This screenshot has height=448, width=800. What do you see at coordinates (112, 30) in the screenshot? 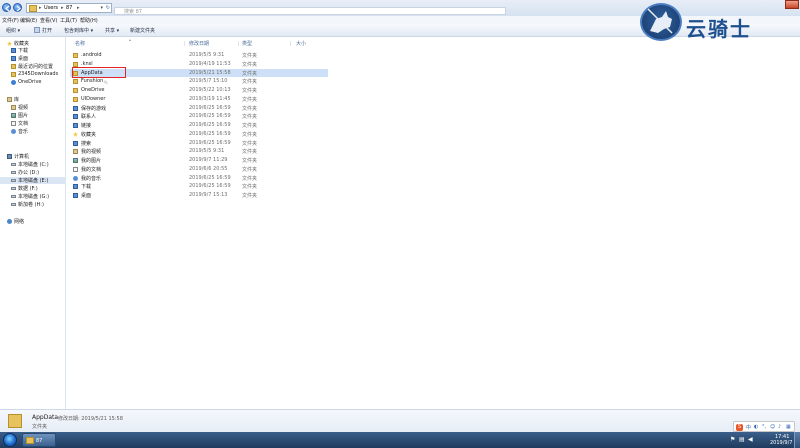
I see `share-button: 共享 ▾` at bounding box center [112, 30].